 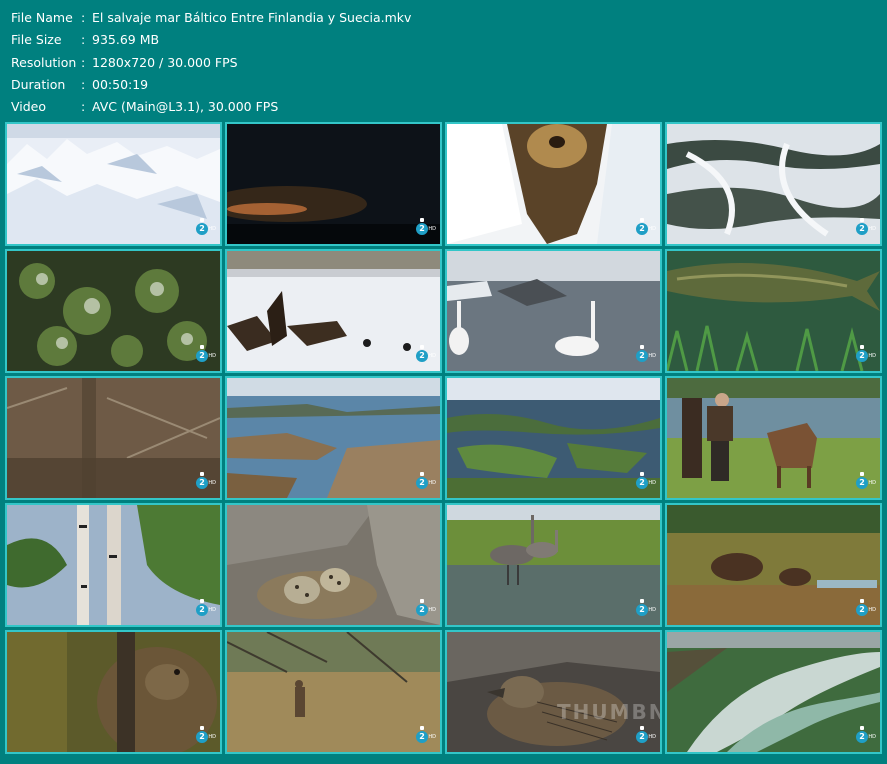 What do you see at coordinates (38, 84) in the screenshot?
I see `duration-label: Duration` at bounding box center [38, 84].